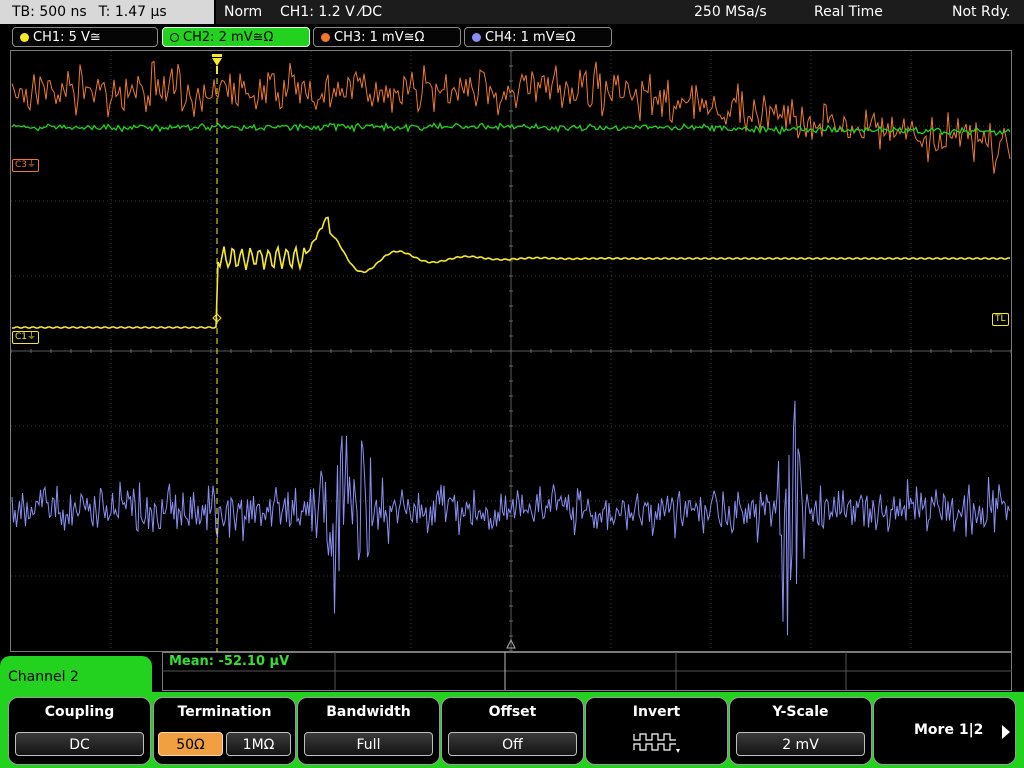  Describe the element at coordinates (258, 744) in the screenshot. I see `termination-1-megaohm-option: 1MΩ` at that location.